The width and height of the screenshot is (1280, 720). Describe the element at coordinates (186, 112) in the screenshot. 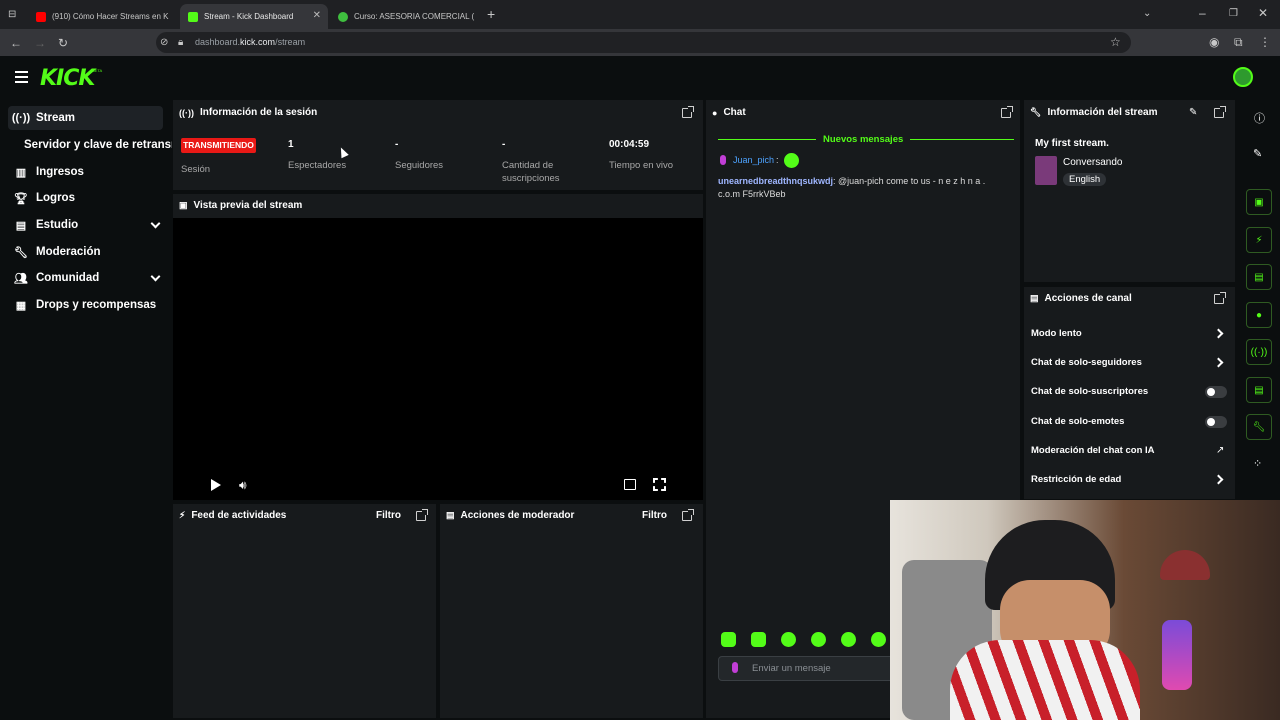

I see `broadcast-icon: ((·))` at that location.